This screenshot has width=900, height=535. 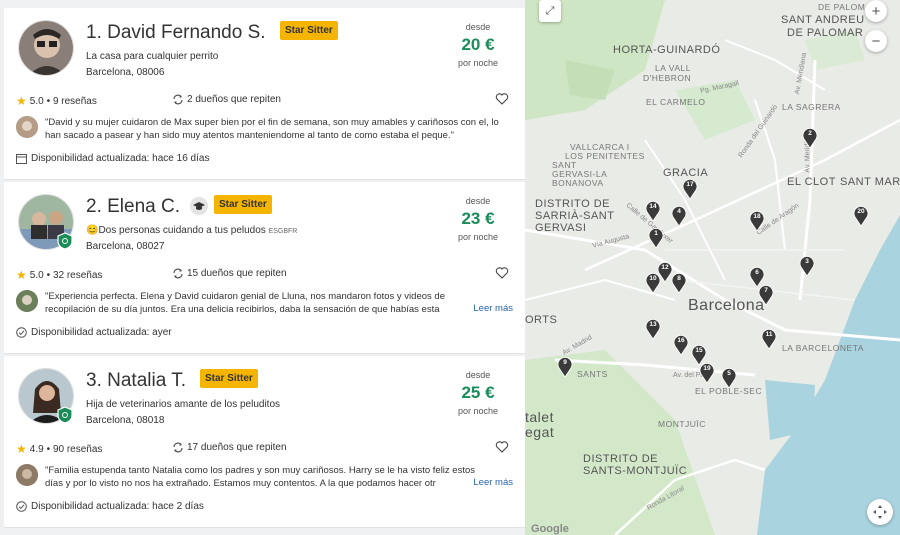 What do you see at coordinates (810, 137) in the screenshot?
I see `map-pin: 2` at bounding box center [810, 137].